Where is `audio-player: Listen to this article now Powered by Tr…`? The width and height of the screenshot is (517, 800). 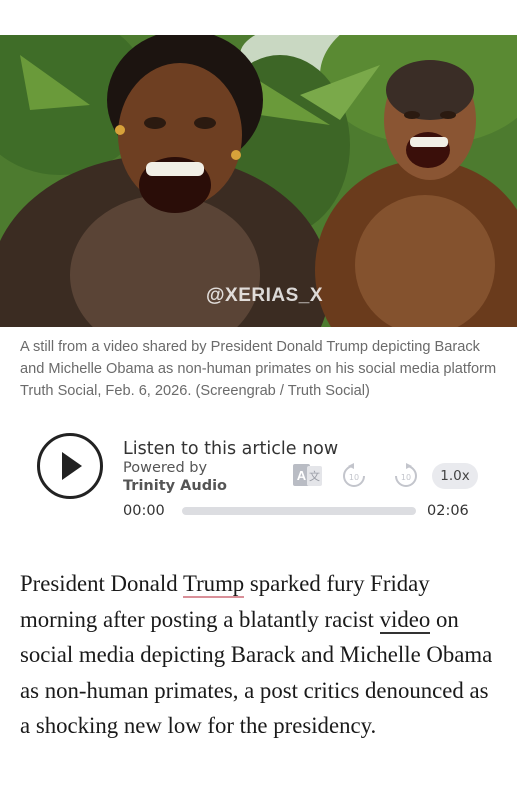 audio-player: Listen to this article now Powered by Tr… is located at coordinates (258, 480).